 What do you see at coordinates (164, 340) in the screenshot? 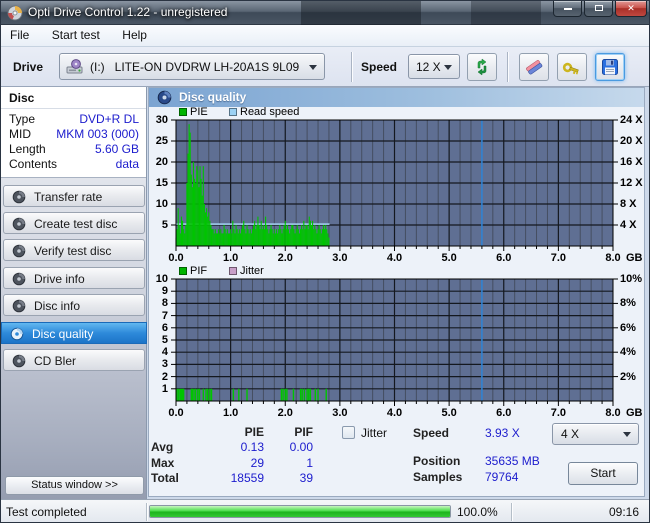
I see `y-axis-left-tick: 5` at bounding box center [164, 340].